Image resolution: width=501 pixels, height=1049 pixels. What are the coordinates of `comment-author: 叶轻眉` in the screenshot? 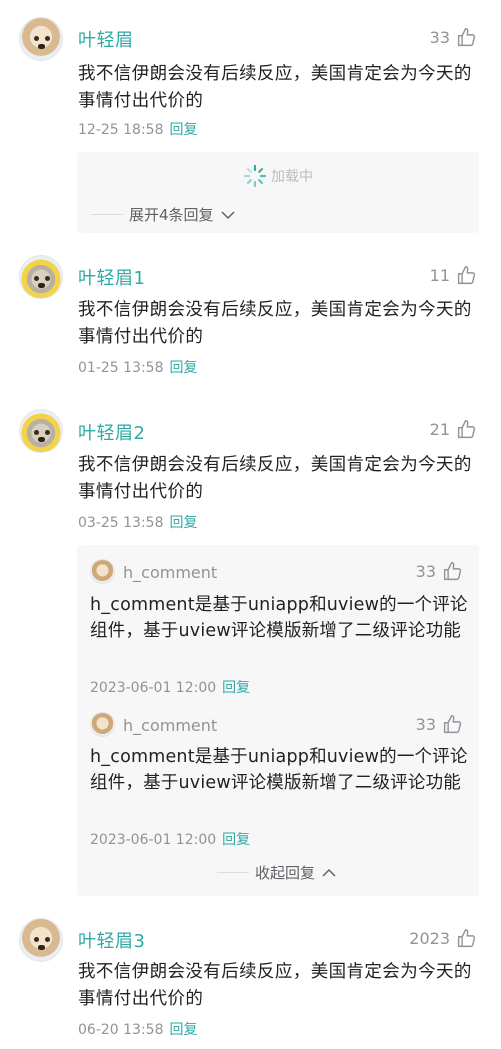 It's located at (106, 39).